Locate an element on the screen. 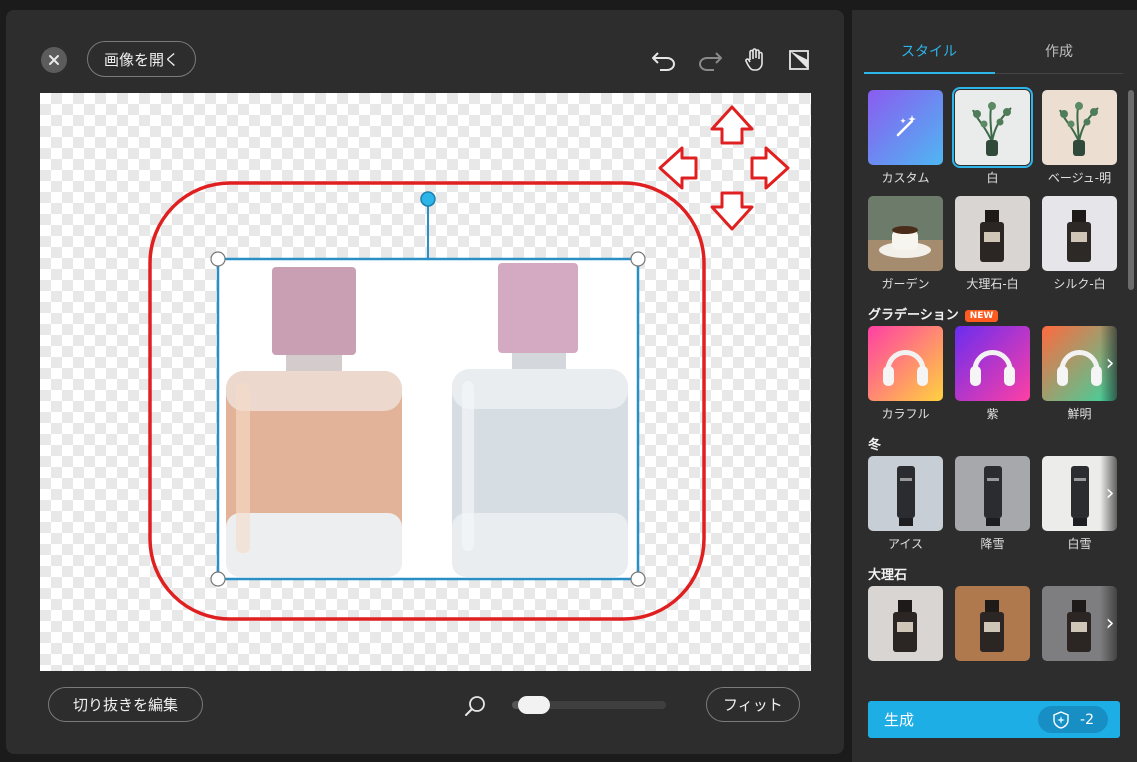 This screenshot has width=1137, height=762. style-thumb-label: 白 is located at coordinates (992, 178).